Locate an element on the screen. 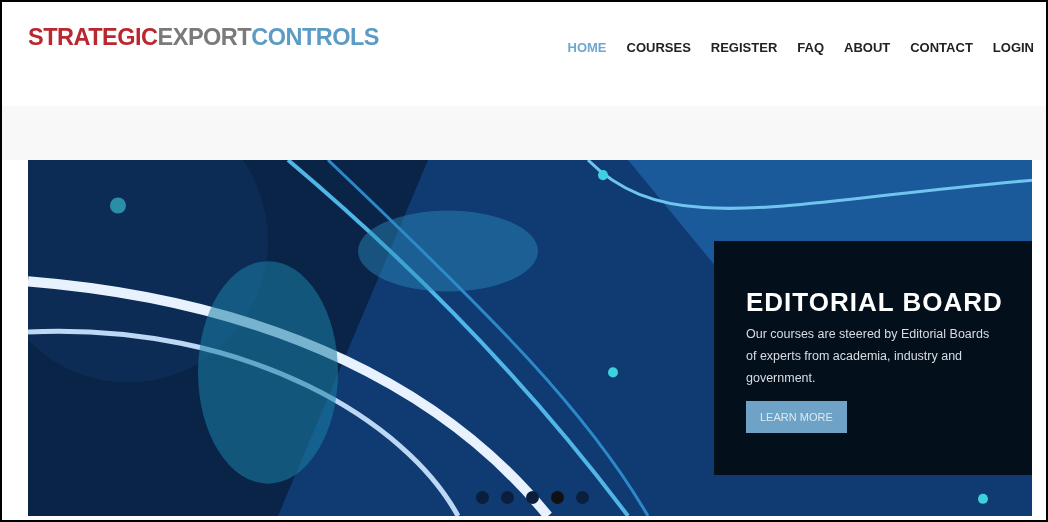 This screenshot has width=1048, height=522. nav-link: REGISTER is located at coordinates (744, 48).